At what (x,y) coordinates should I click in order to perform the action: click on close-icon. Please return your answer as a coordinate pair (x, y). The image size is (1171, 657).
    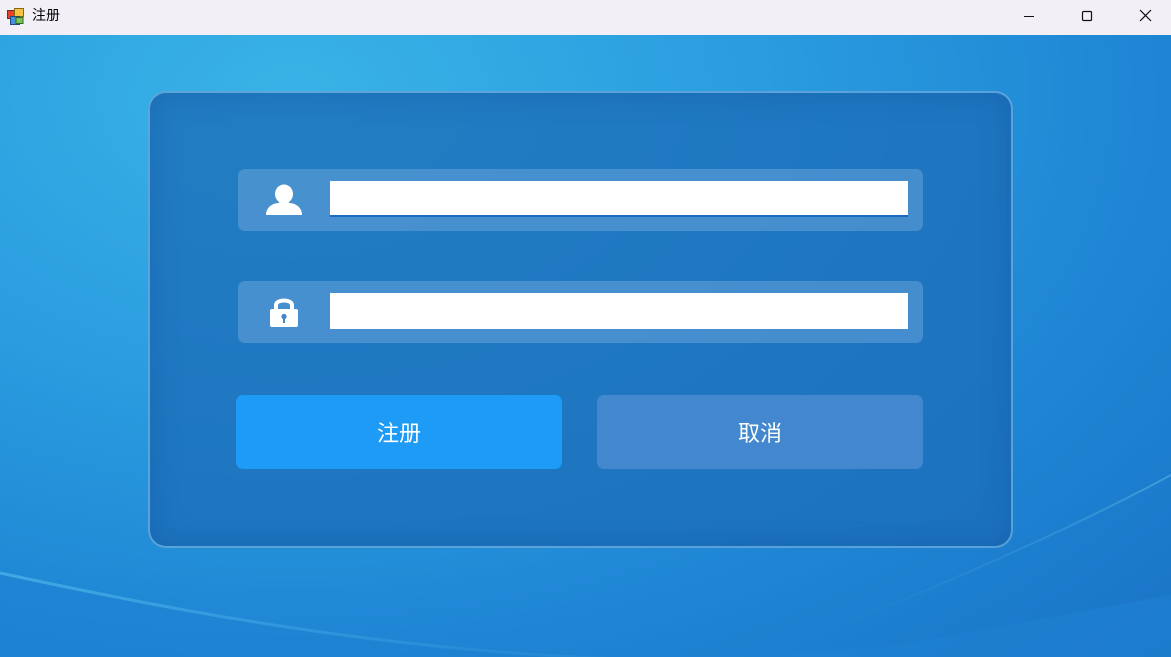
    Looking at the image, I should click on (1145, 16).